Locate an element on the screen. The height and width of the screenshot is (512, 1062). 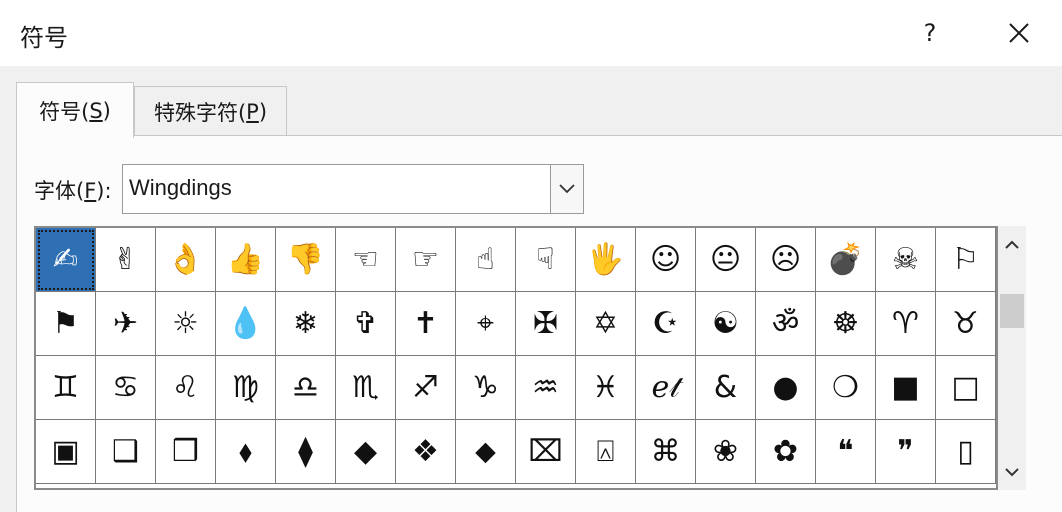
symbol-cell: 👎 is located at coordinates (306, 260).